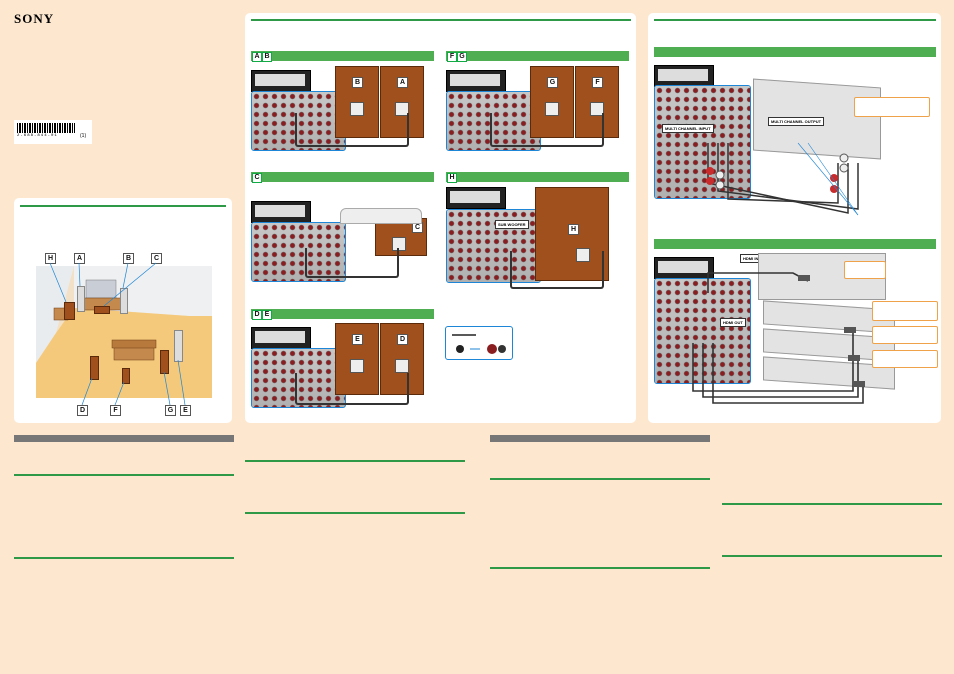 This screenshot has width=954, height=674. I want to click on speaker-layout-panel: H A B C D F G E, so click(123, 310).